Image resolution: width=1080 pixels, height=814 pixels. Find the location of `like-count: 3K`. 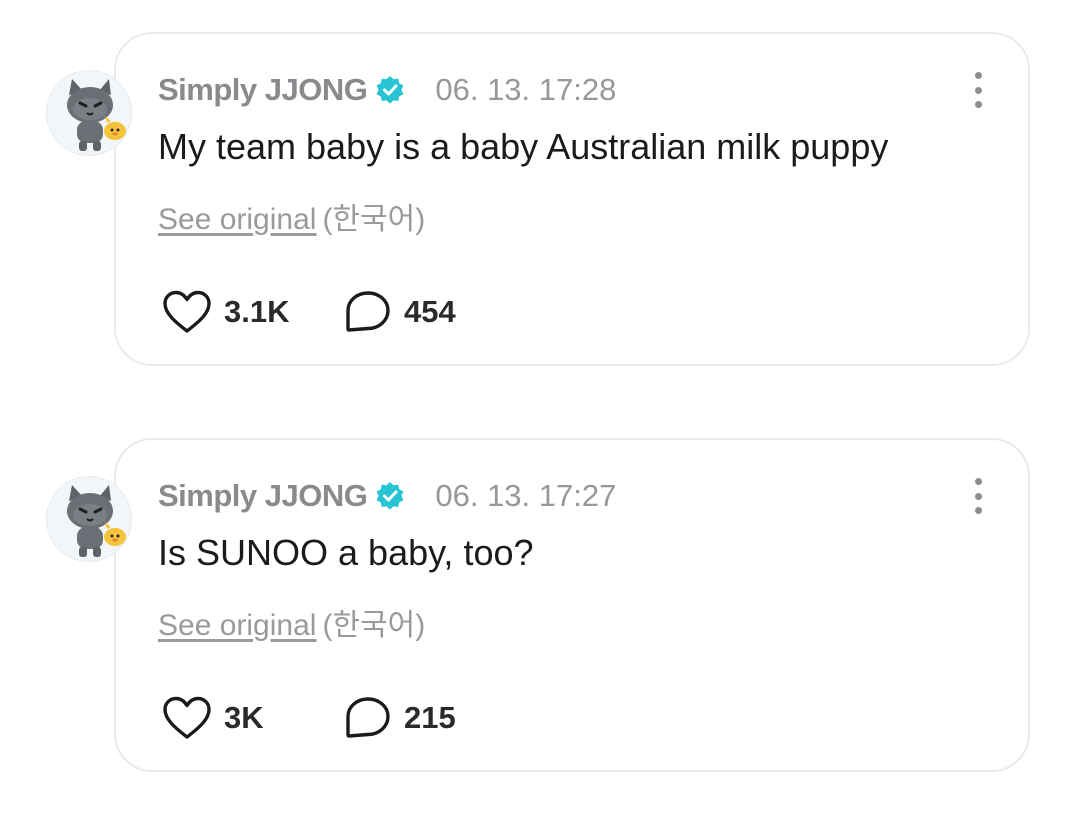

like-count: 3K is located at coordinates (244, 717).